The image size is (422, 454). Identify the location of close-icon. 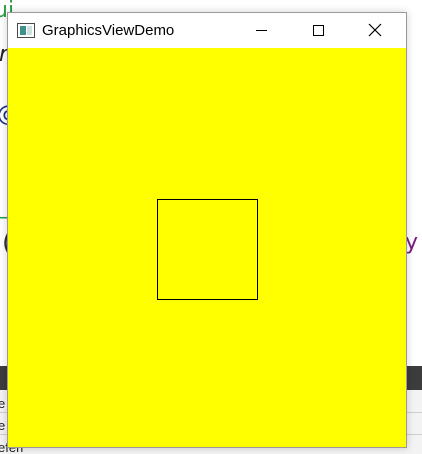
(375, 30).